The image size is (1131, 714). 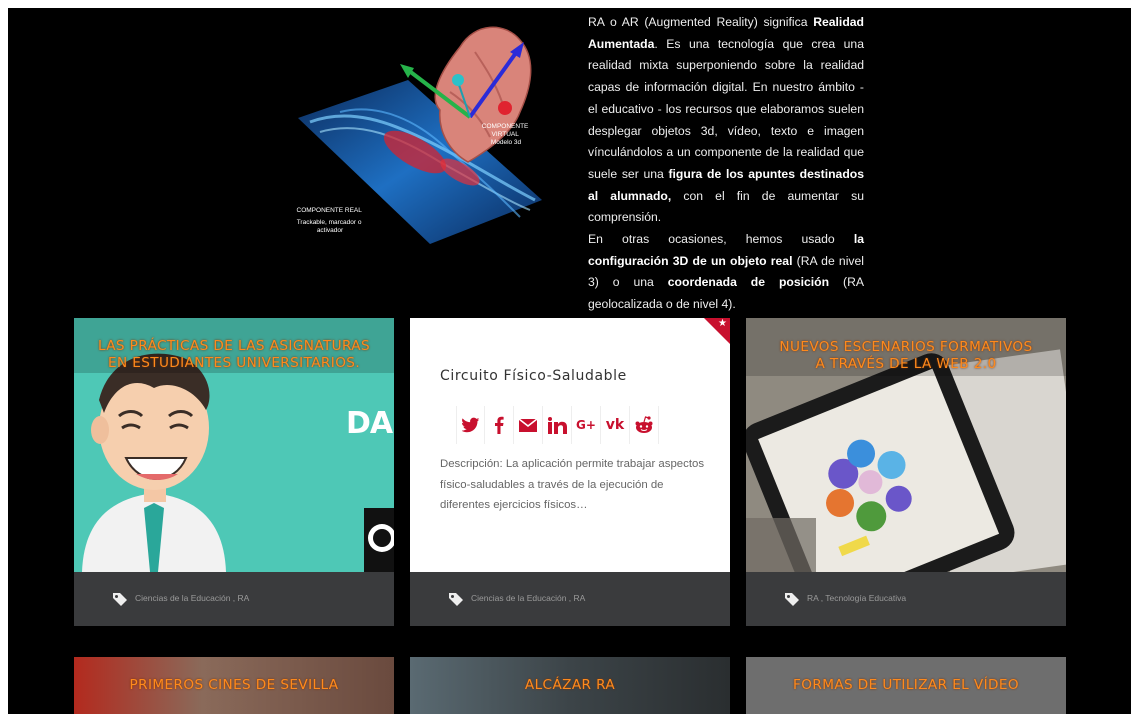 What do you see at coordinates (722, 323) in the screenshot?
I see `star-icon: ★` at bounding box center [722, 323].